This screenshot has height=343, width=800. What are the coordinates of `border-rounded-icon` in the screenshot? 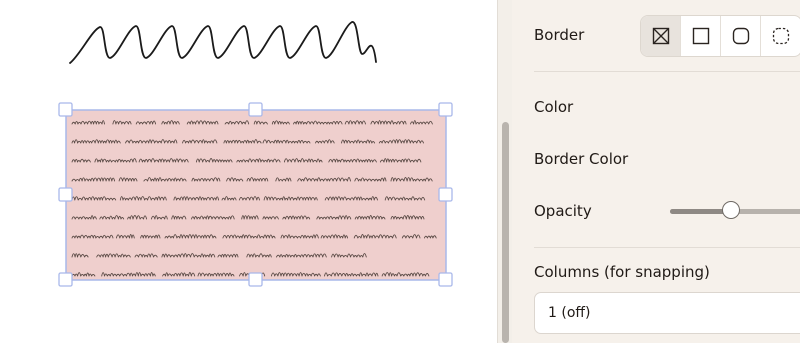 It's located at (740, 36).